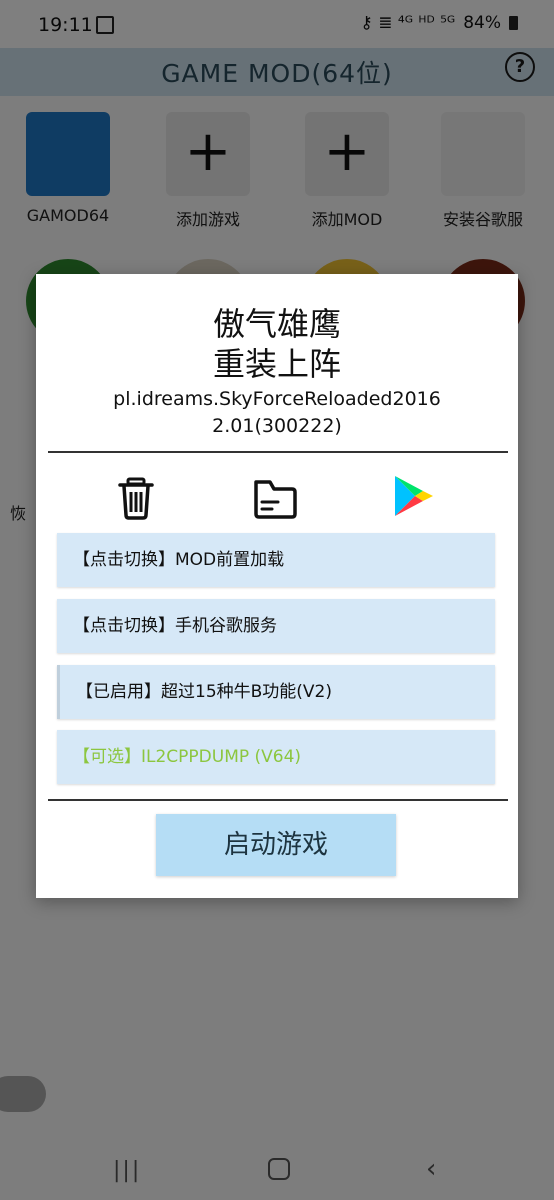 This screenshot has height=1200, width=554. What do you see at coordinates (277, 399) in the screenshot?
I see `package-name: pl.idreams.SkyForceReloaded2016` at bounding box center [277, 399].